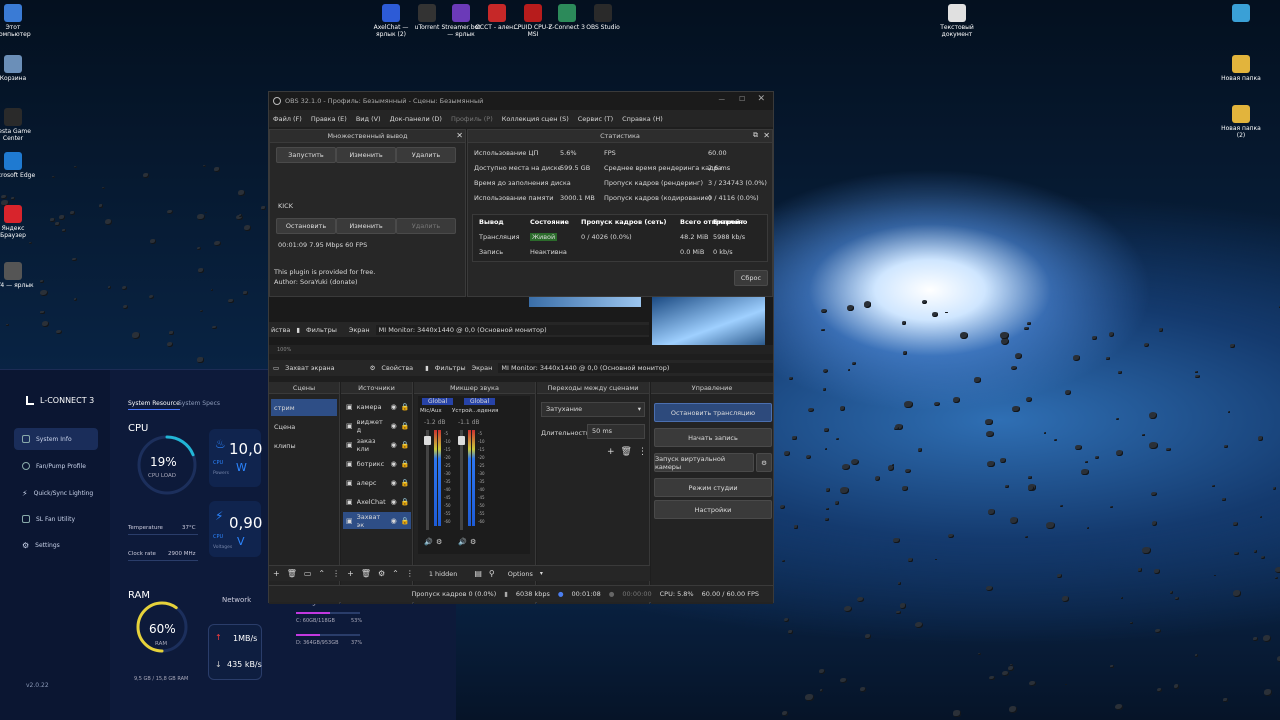 The image size is (1280, 720). I want to click on virtual-camera-settings: ⚙, so click(764, 462).